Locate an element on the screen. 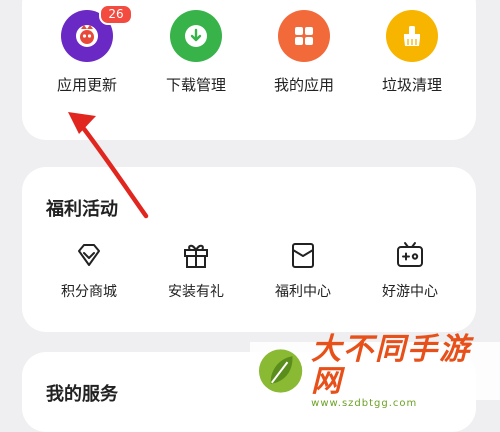  leaf-logo-icon is located at coordinates (280, 371).